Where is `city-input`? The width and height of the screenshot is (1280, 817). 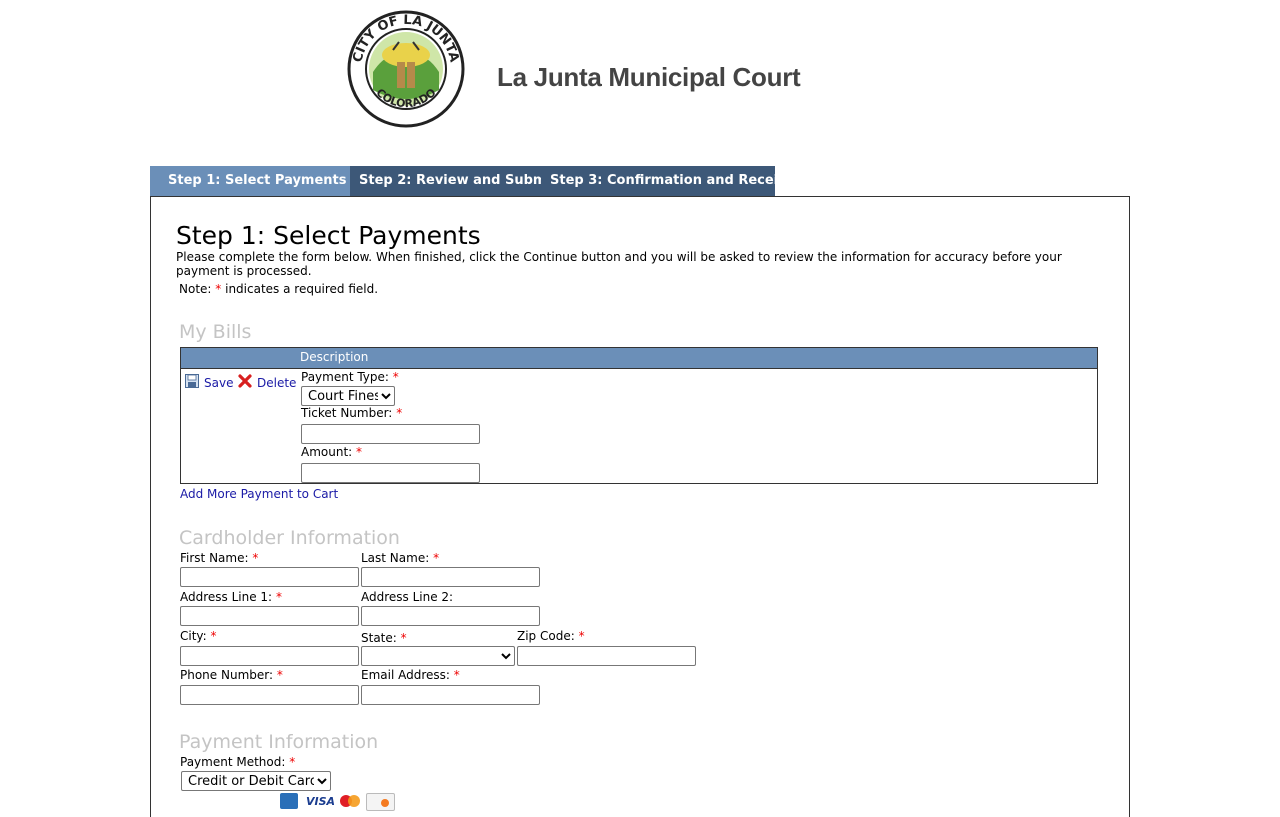
city-input is located at coordinates (269, 656).